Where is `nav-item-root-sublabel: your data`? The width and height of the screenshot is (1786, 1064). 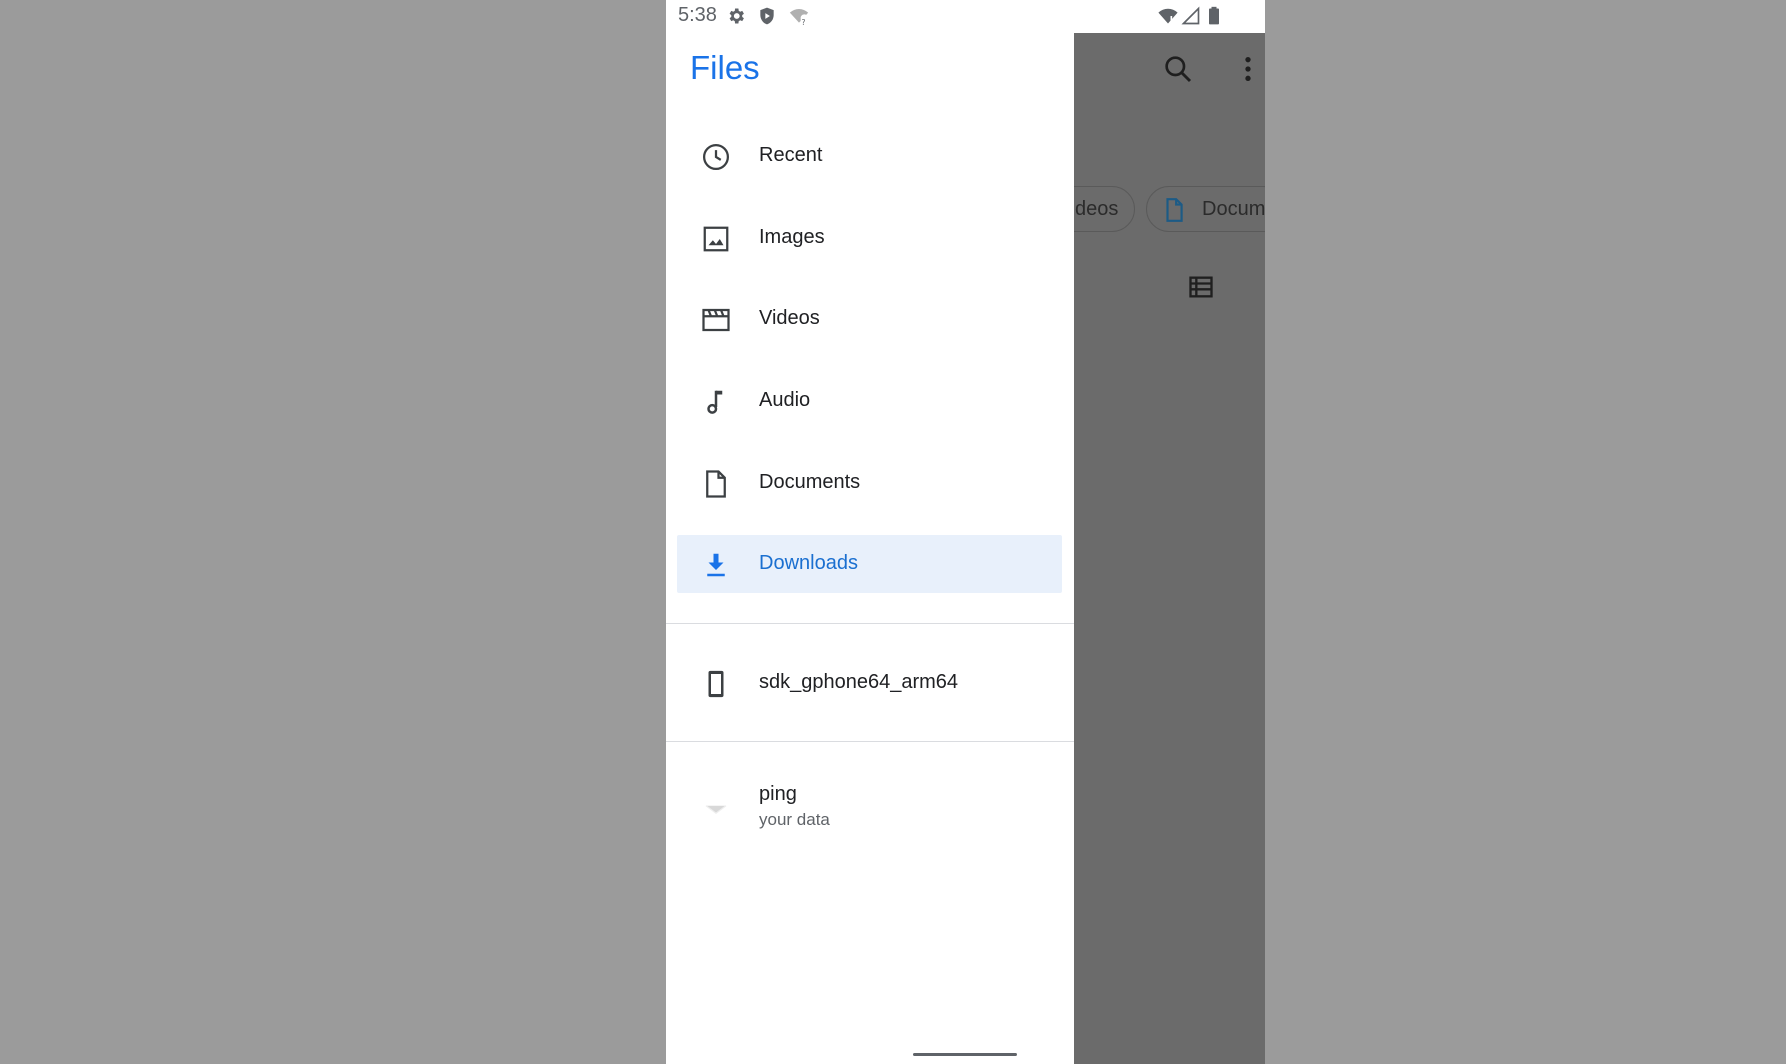 nav-item-root-sublabel: your data is located at coordinates (794, 819).